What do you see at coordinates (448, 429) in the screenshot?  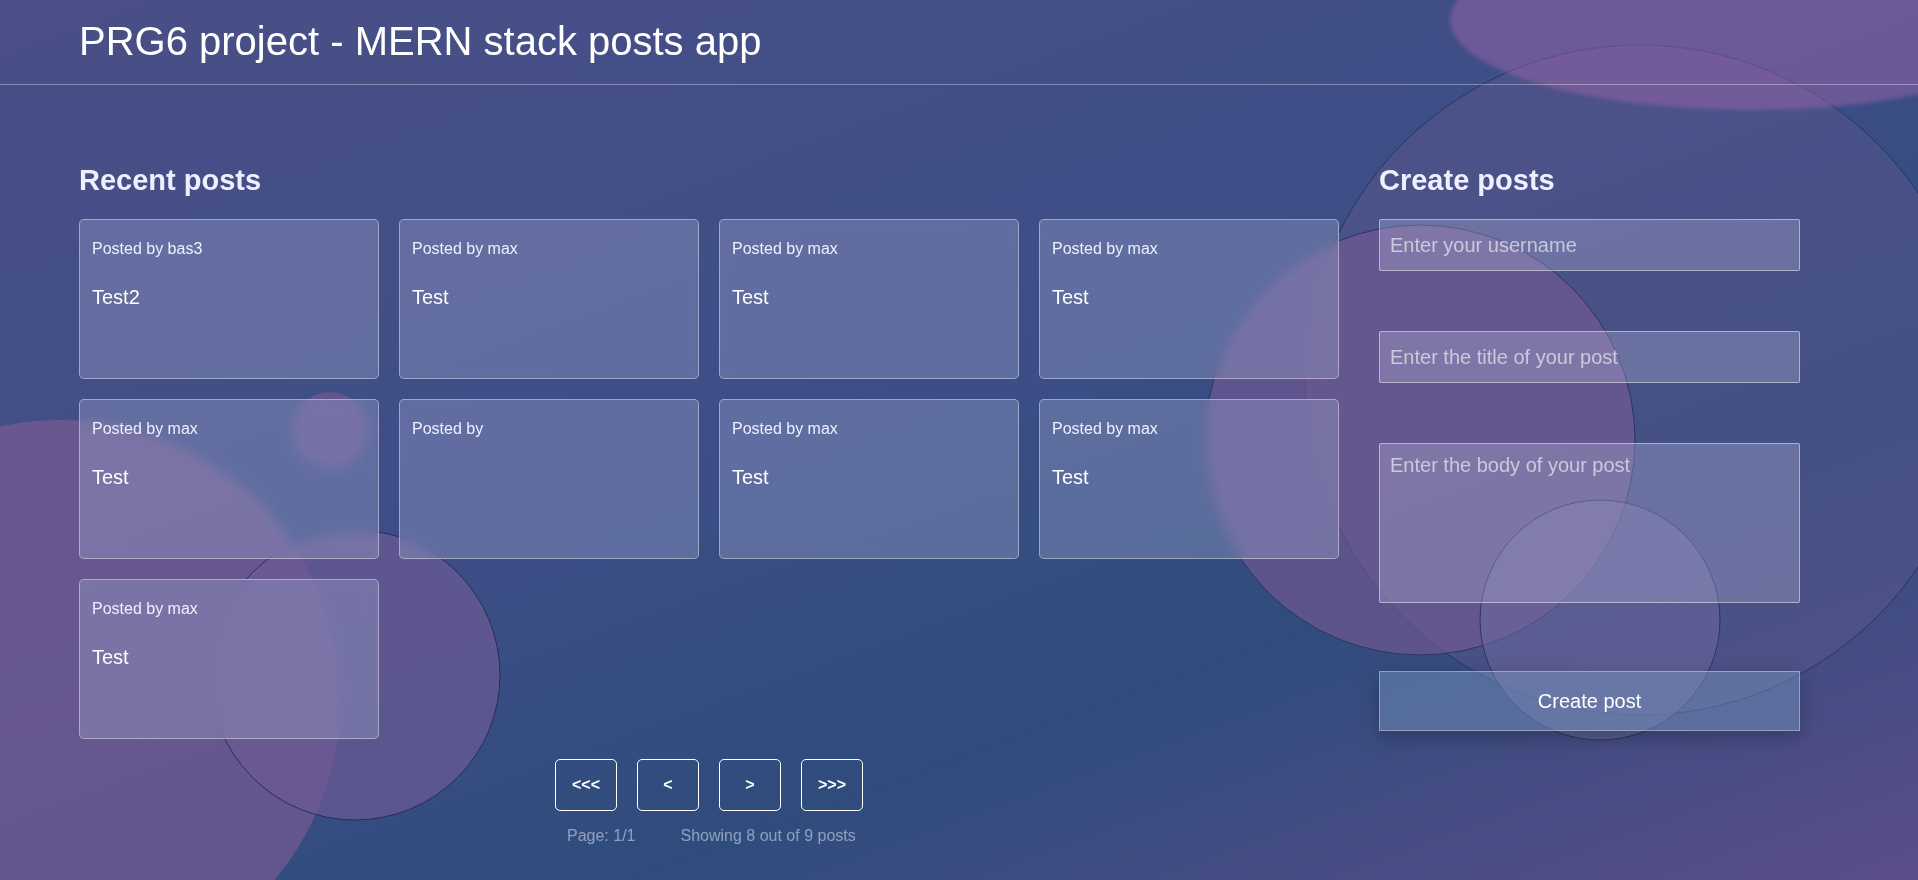 I see `post-author: Posted by` at bounding box center [448, 429].